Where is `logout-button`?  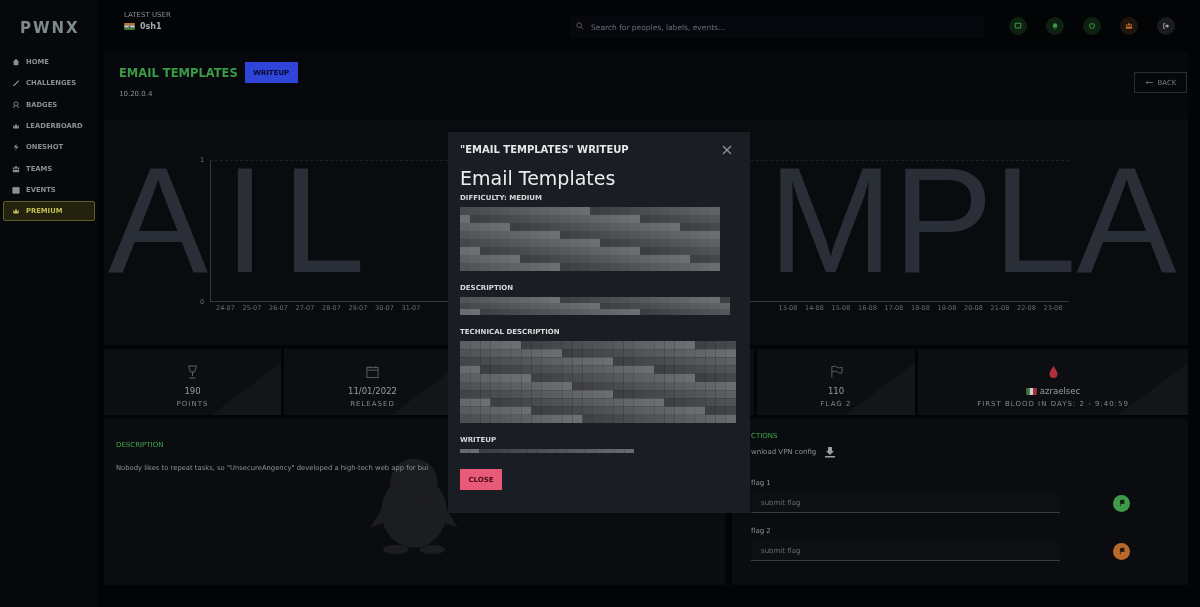 logout-button is located at coordinates (1166, 26).